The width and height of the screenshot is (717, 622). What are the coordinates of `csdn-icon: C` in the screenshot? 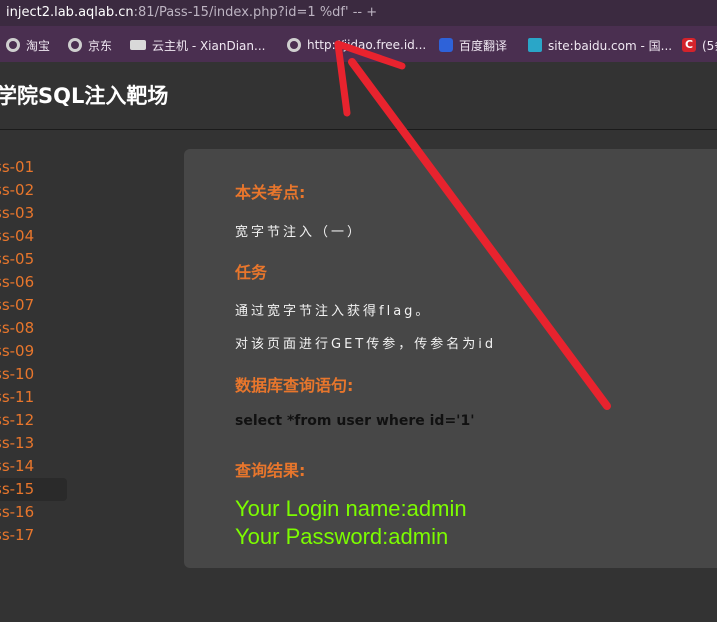 It's located at (689, 45).